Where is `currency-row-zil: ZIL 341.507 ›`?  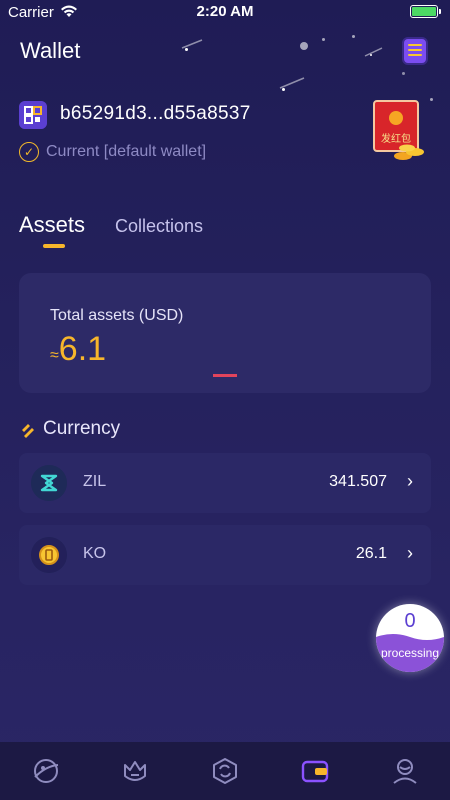 currency-row-zil: ZIL 341.507 › is located at coordinates (225, 483).